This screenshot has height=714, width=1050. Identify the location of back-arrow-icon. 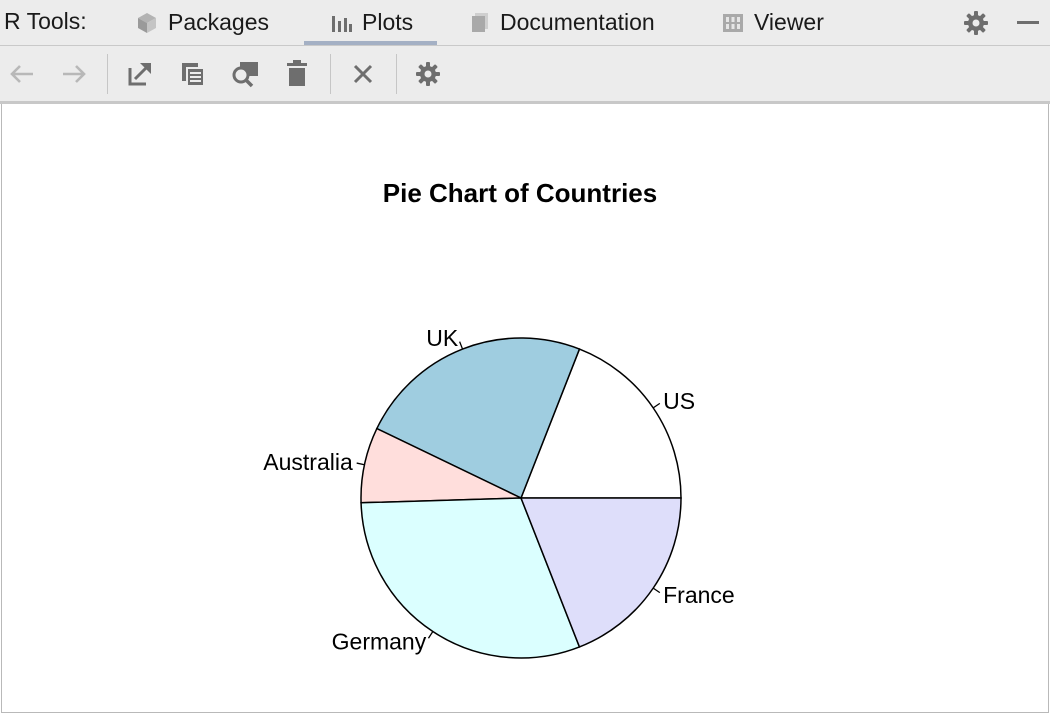
(22, 74).